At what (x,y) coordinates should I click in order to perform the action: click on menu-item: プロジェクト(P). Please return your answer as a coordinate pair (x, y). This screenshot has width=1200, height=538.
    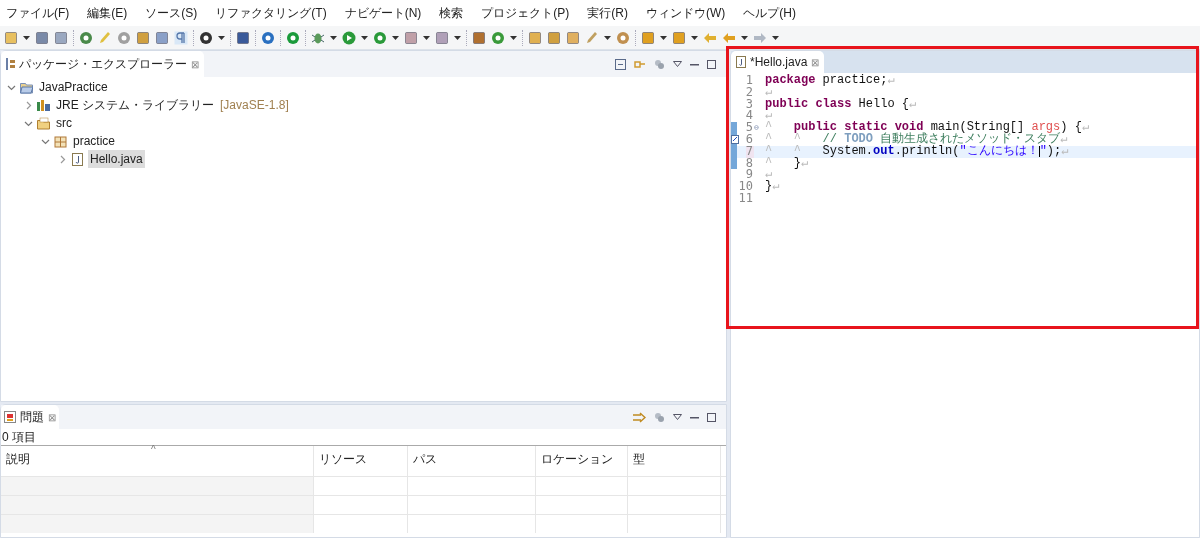
    Looking at the image, I should click on (525, 13).